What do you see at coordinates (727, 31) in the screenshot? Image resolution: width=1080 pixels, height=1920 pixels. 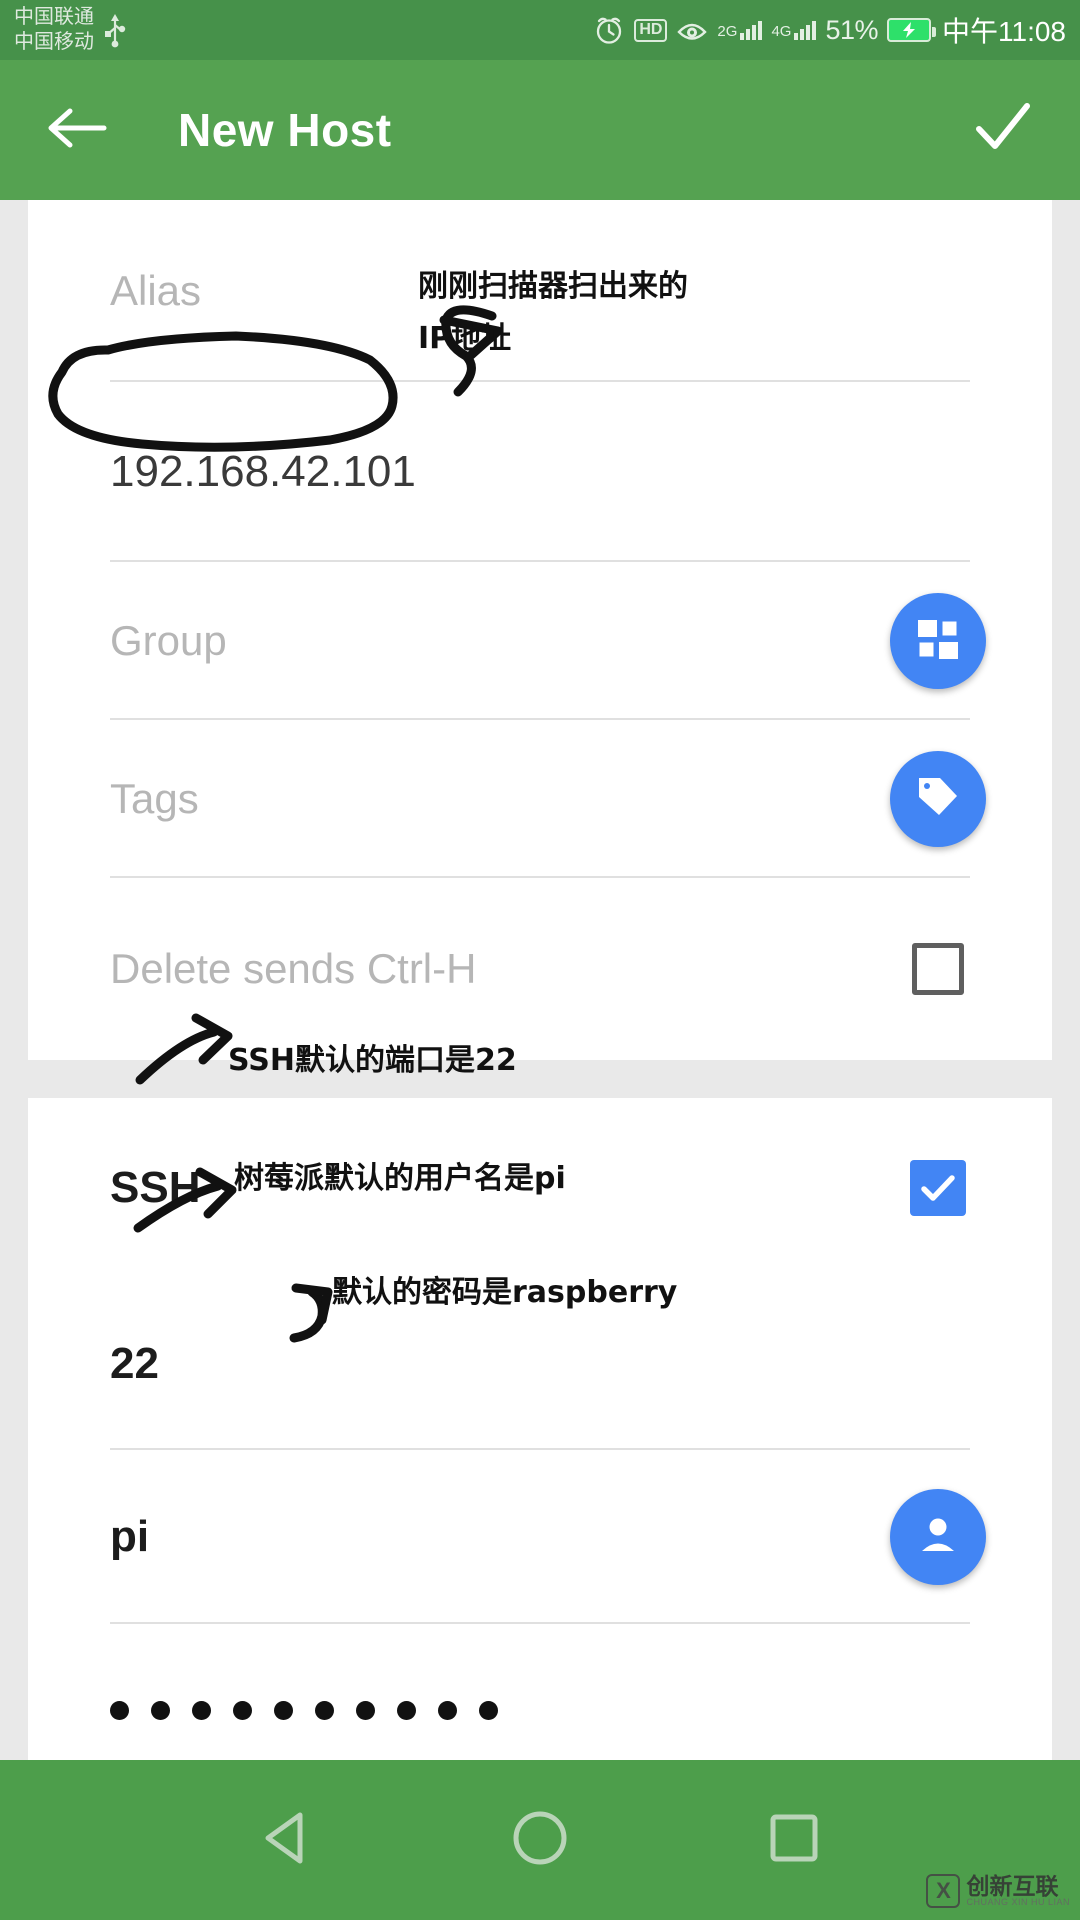 I see `network-2g-label: 2G` at bounding box center [727, 31].